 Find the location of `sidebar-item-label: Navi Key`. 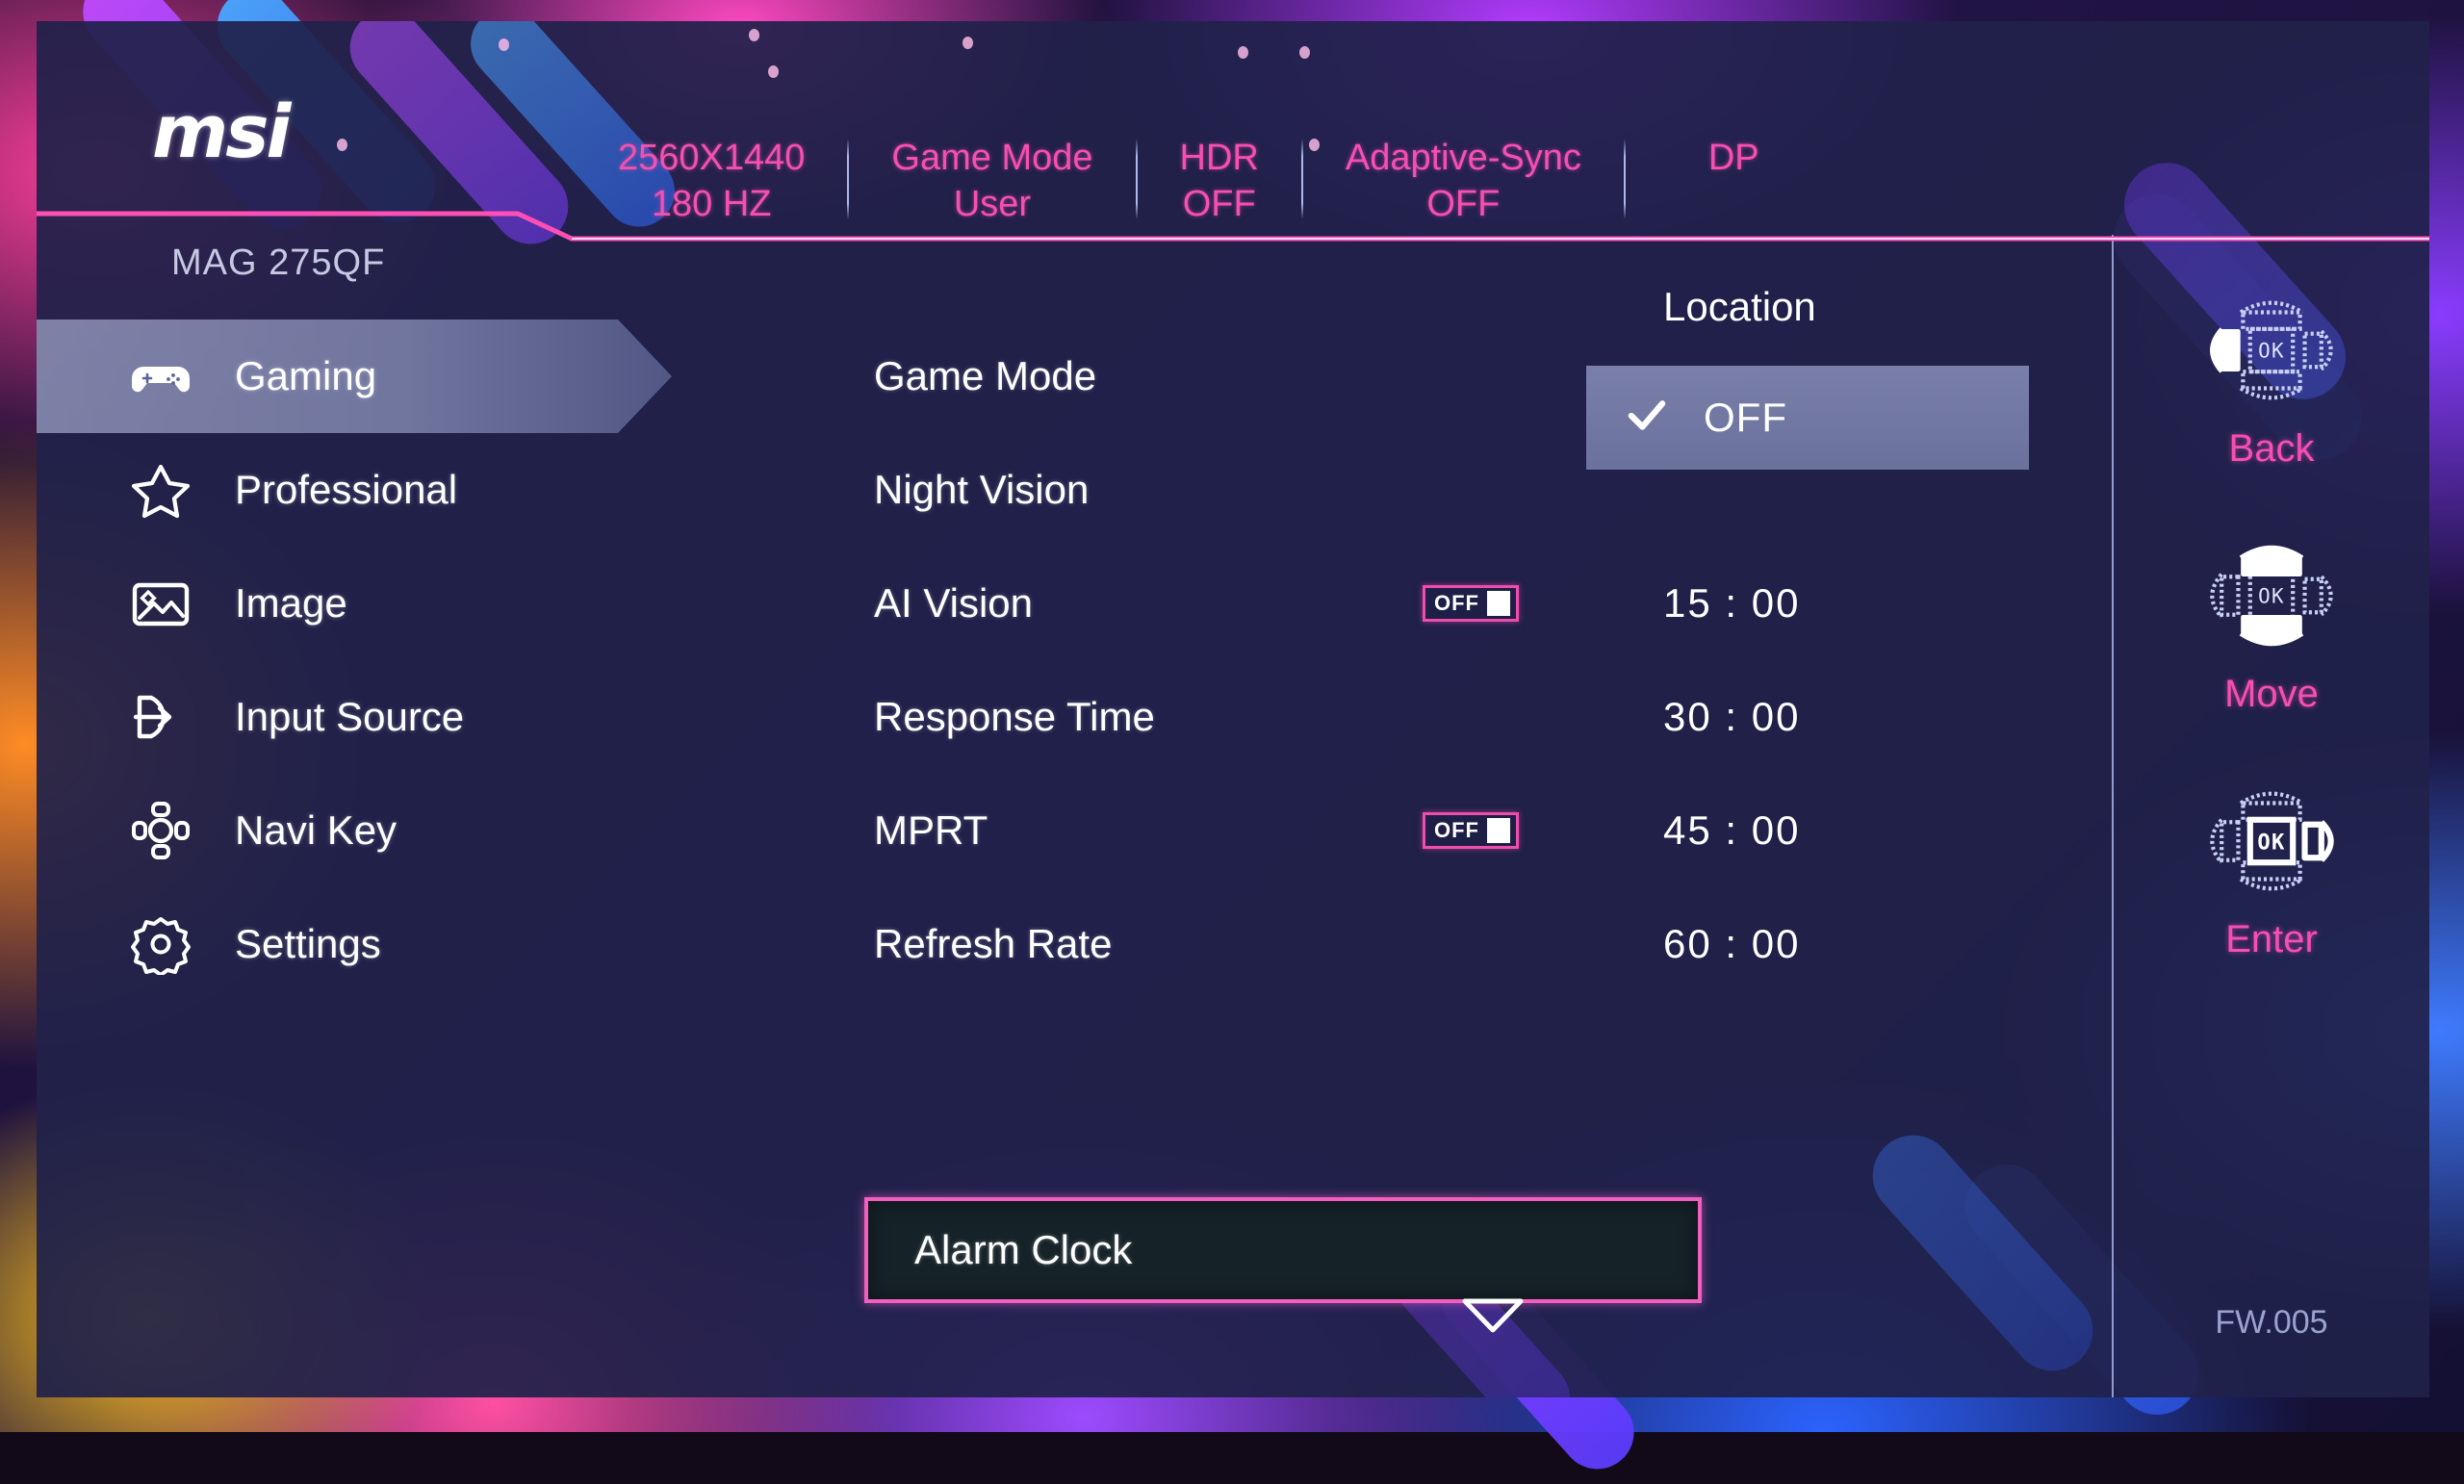

sidebar-item-label: Navi Key is located at coordinates (316, 831).